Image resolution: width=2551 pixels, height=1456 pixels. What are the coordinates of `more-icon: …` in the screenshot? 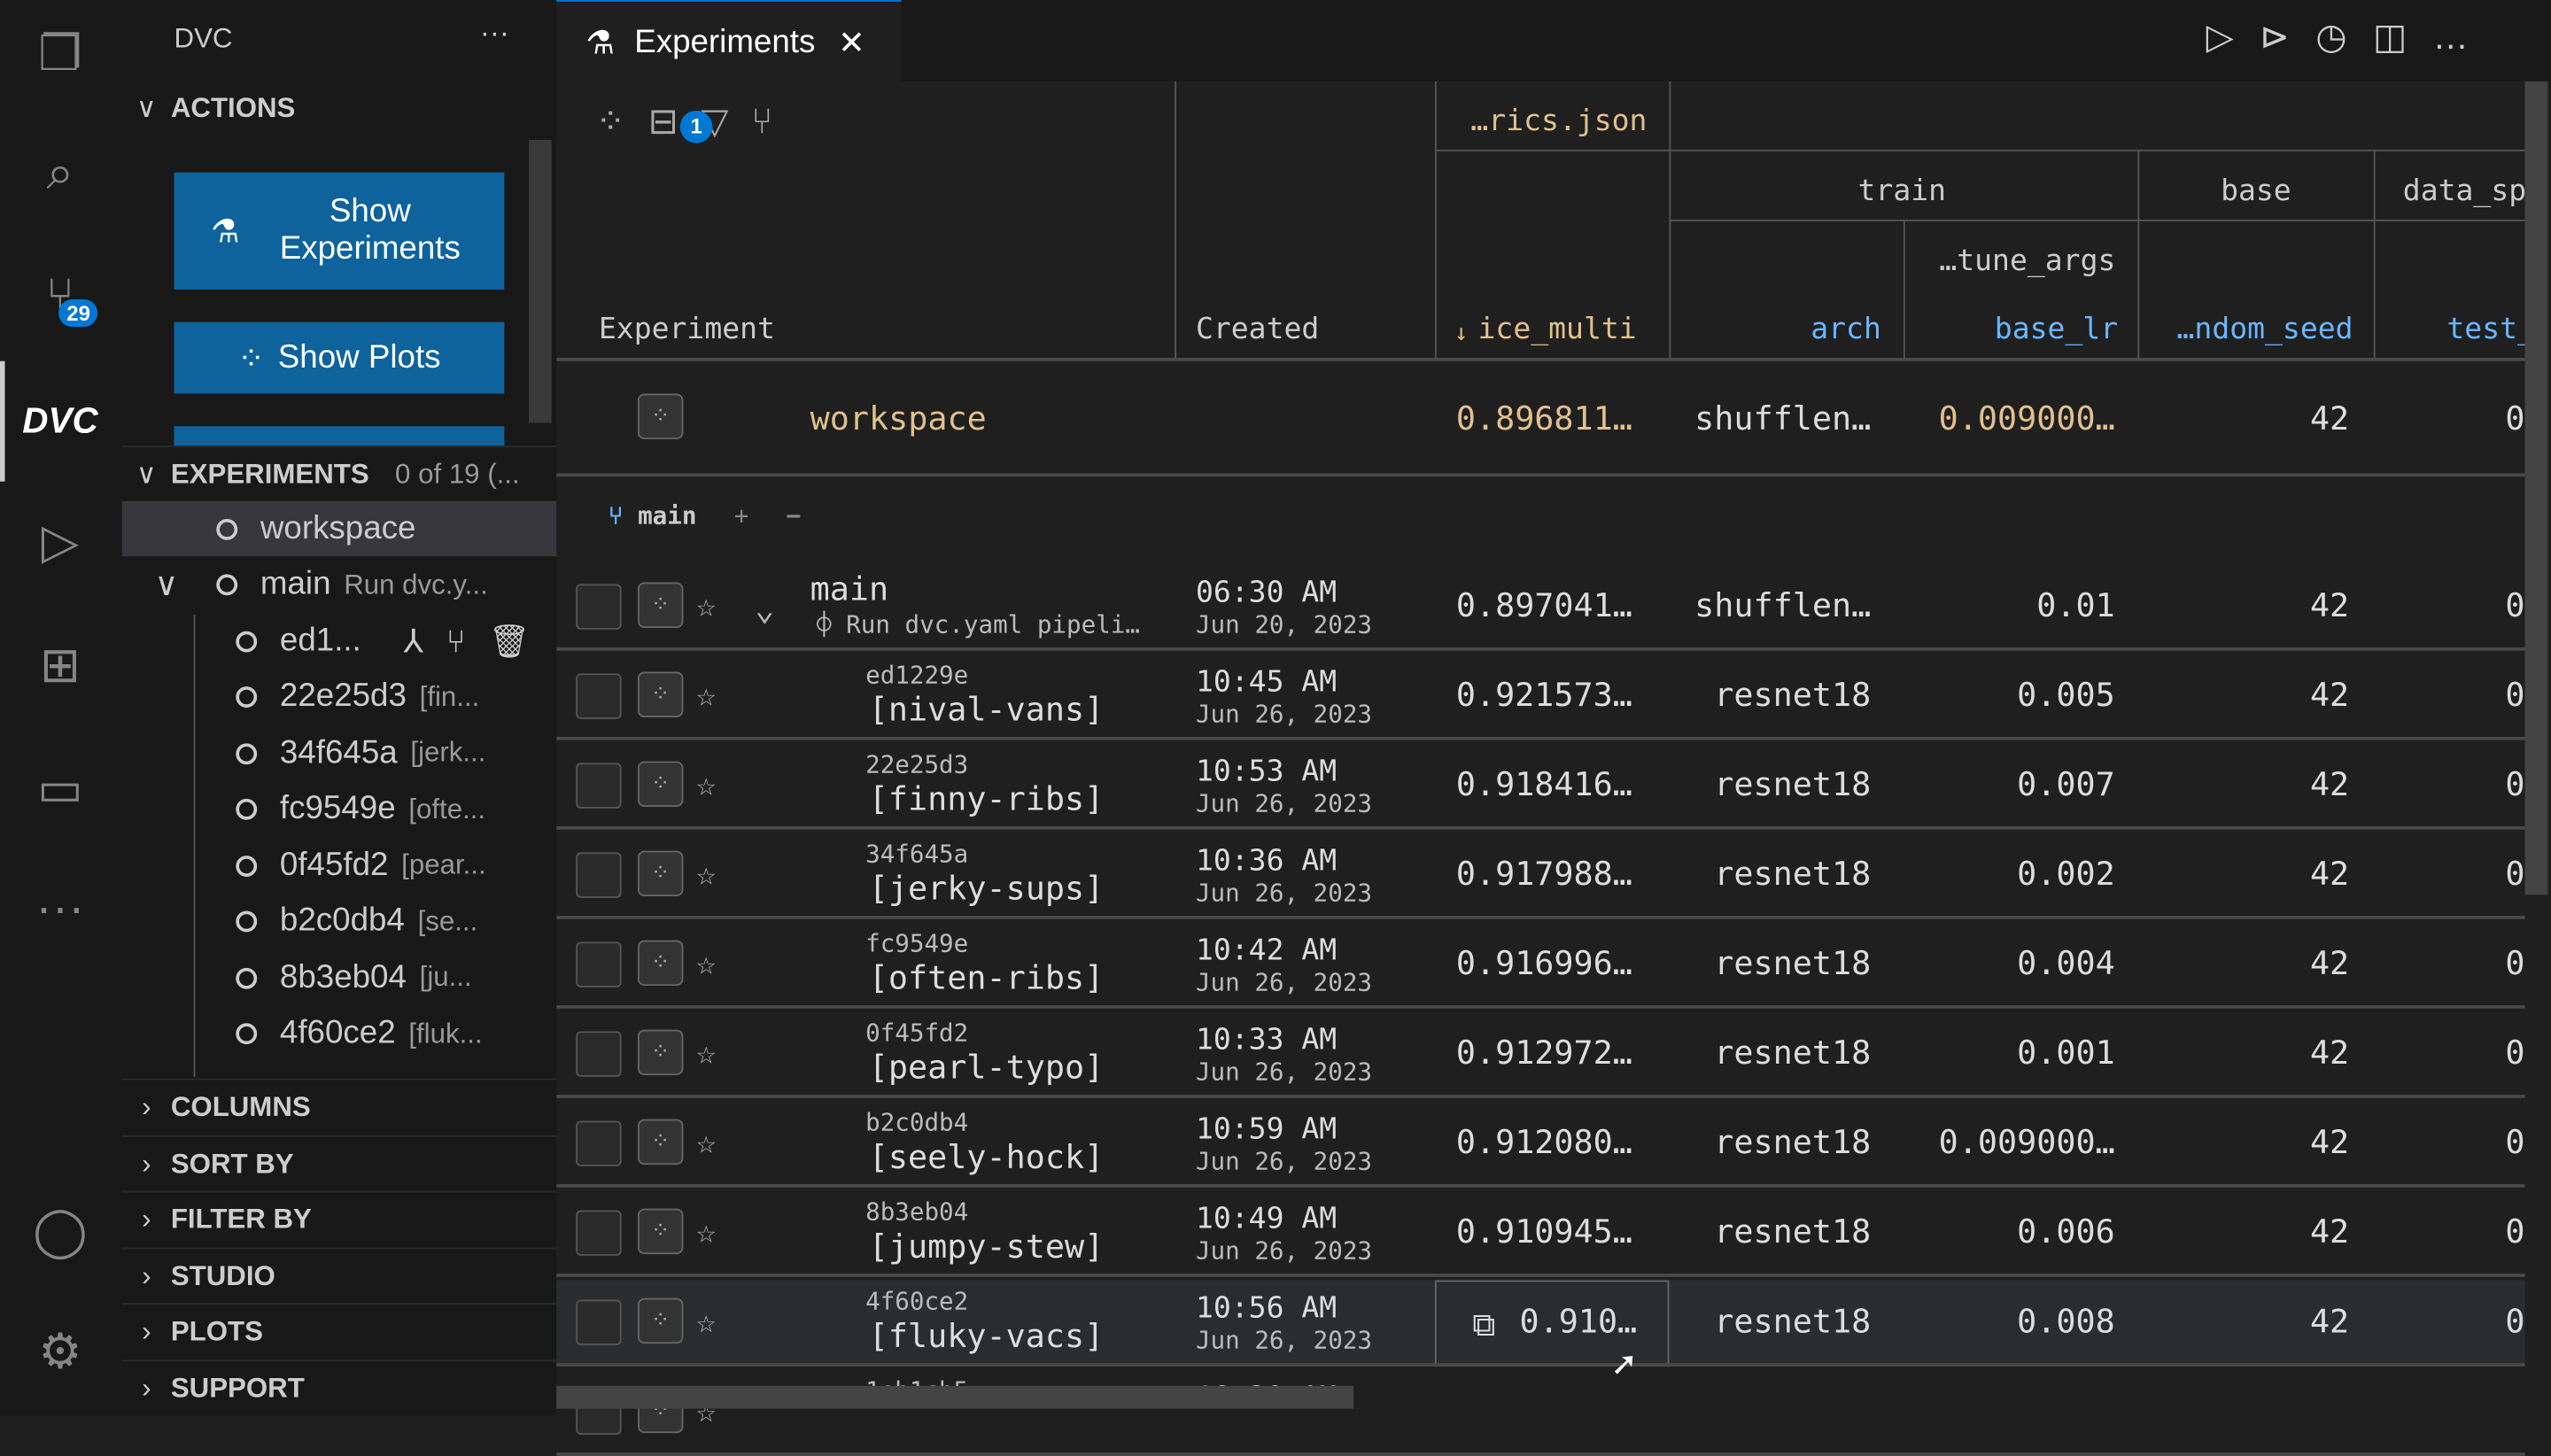 It's located at (2464, 36).